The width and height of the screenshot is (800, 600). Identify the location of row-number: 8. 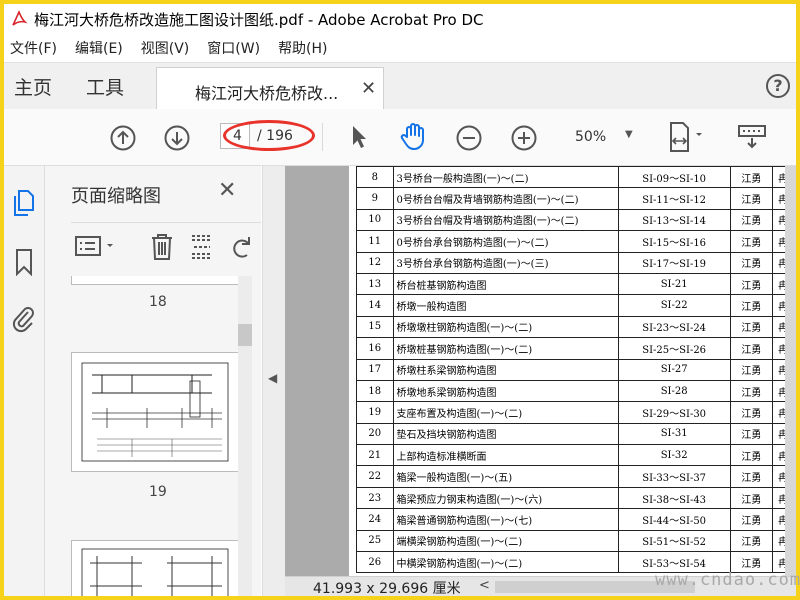
(375, 177).